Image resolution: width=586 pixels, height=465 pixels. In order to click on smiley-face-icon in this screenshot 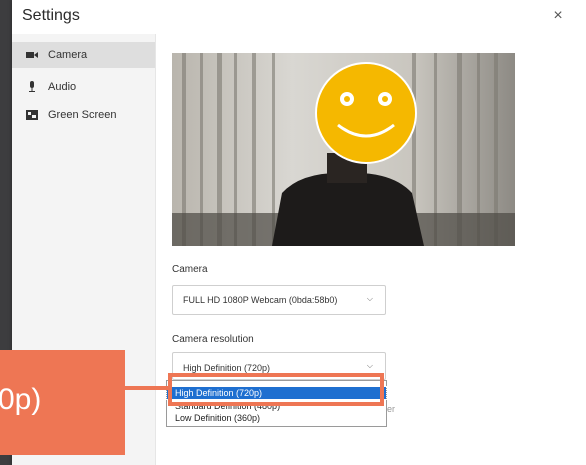, I will do `click(366, 113)`.